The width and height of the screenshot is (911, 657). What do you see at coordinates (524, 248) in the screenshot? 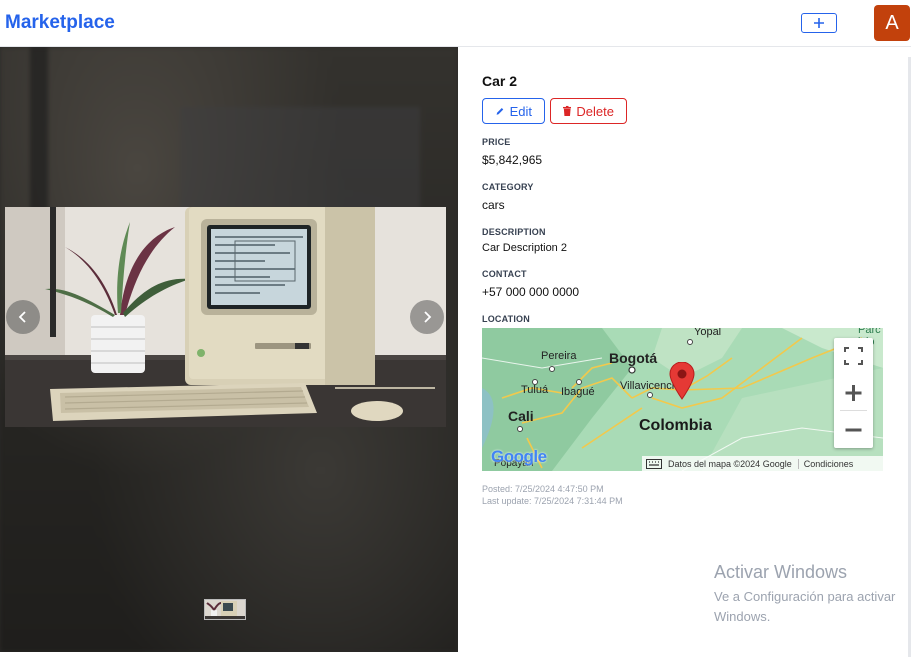
I see `description-value: Car Description 2` at bounding box center [524, 248].